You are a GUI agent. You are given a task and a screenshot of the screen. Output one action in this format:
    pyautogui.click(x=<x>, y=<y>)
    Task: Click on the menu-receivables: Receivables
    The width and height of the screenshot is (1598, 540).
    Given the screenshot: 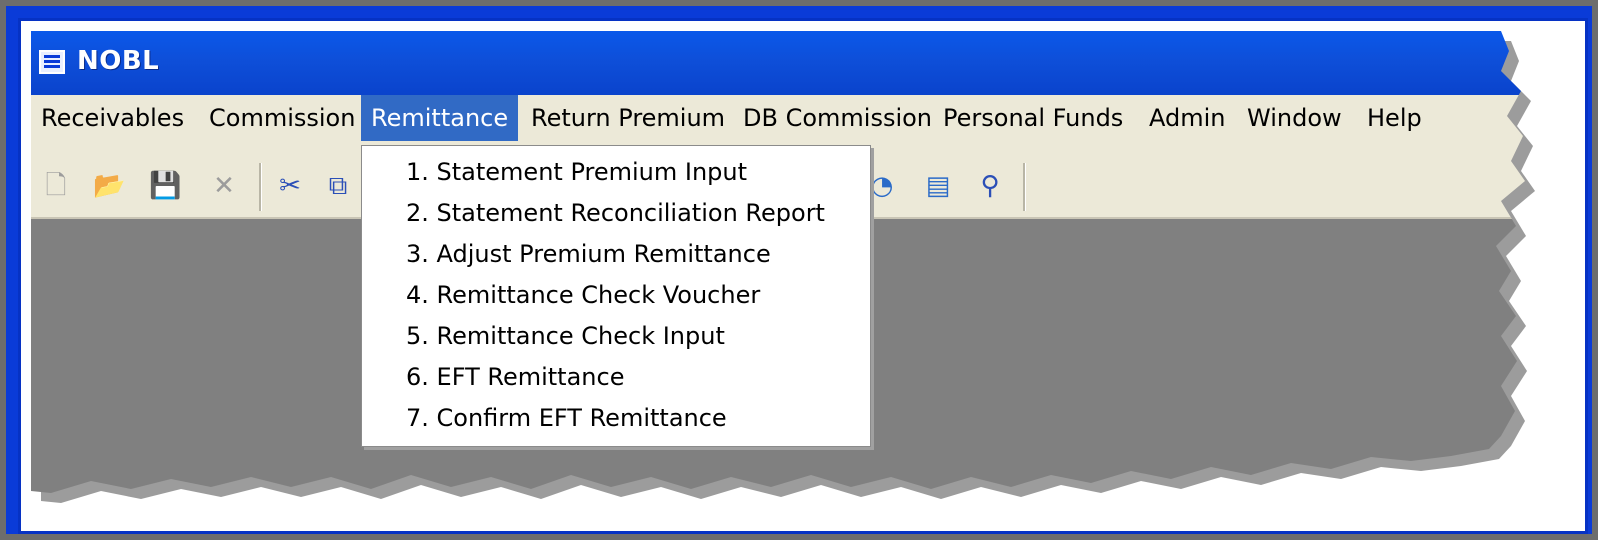 What is the action you would take?
    pyautogui.click(x=112, y=118)
    